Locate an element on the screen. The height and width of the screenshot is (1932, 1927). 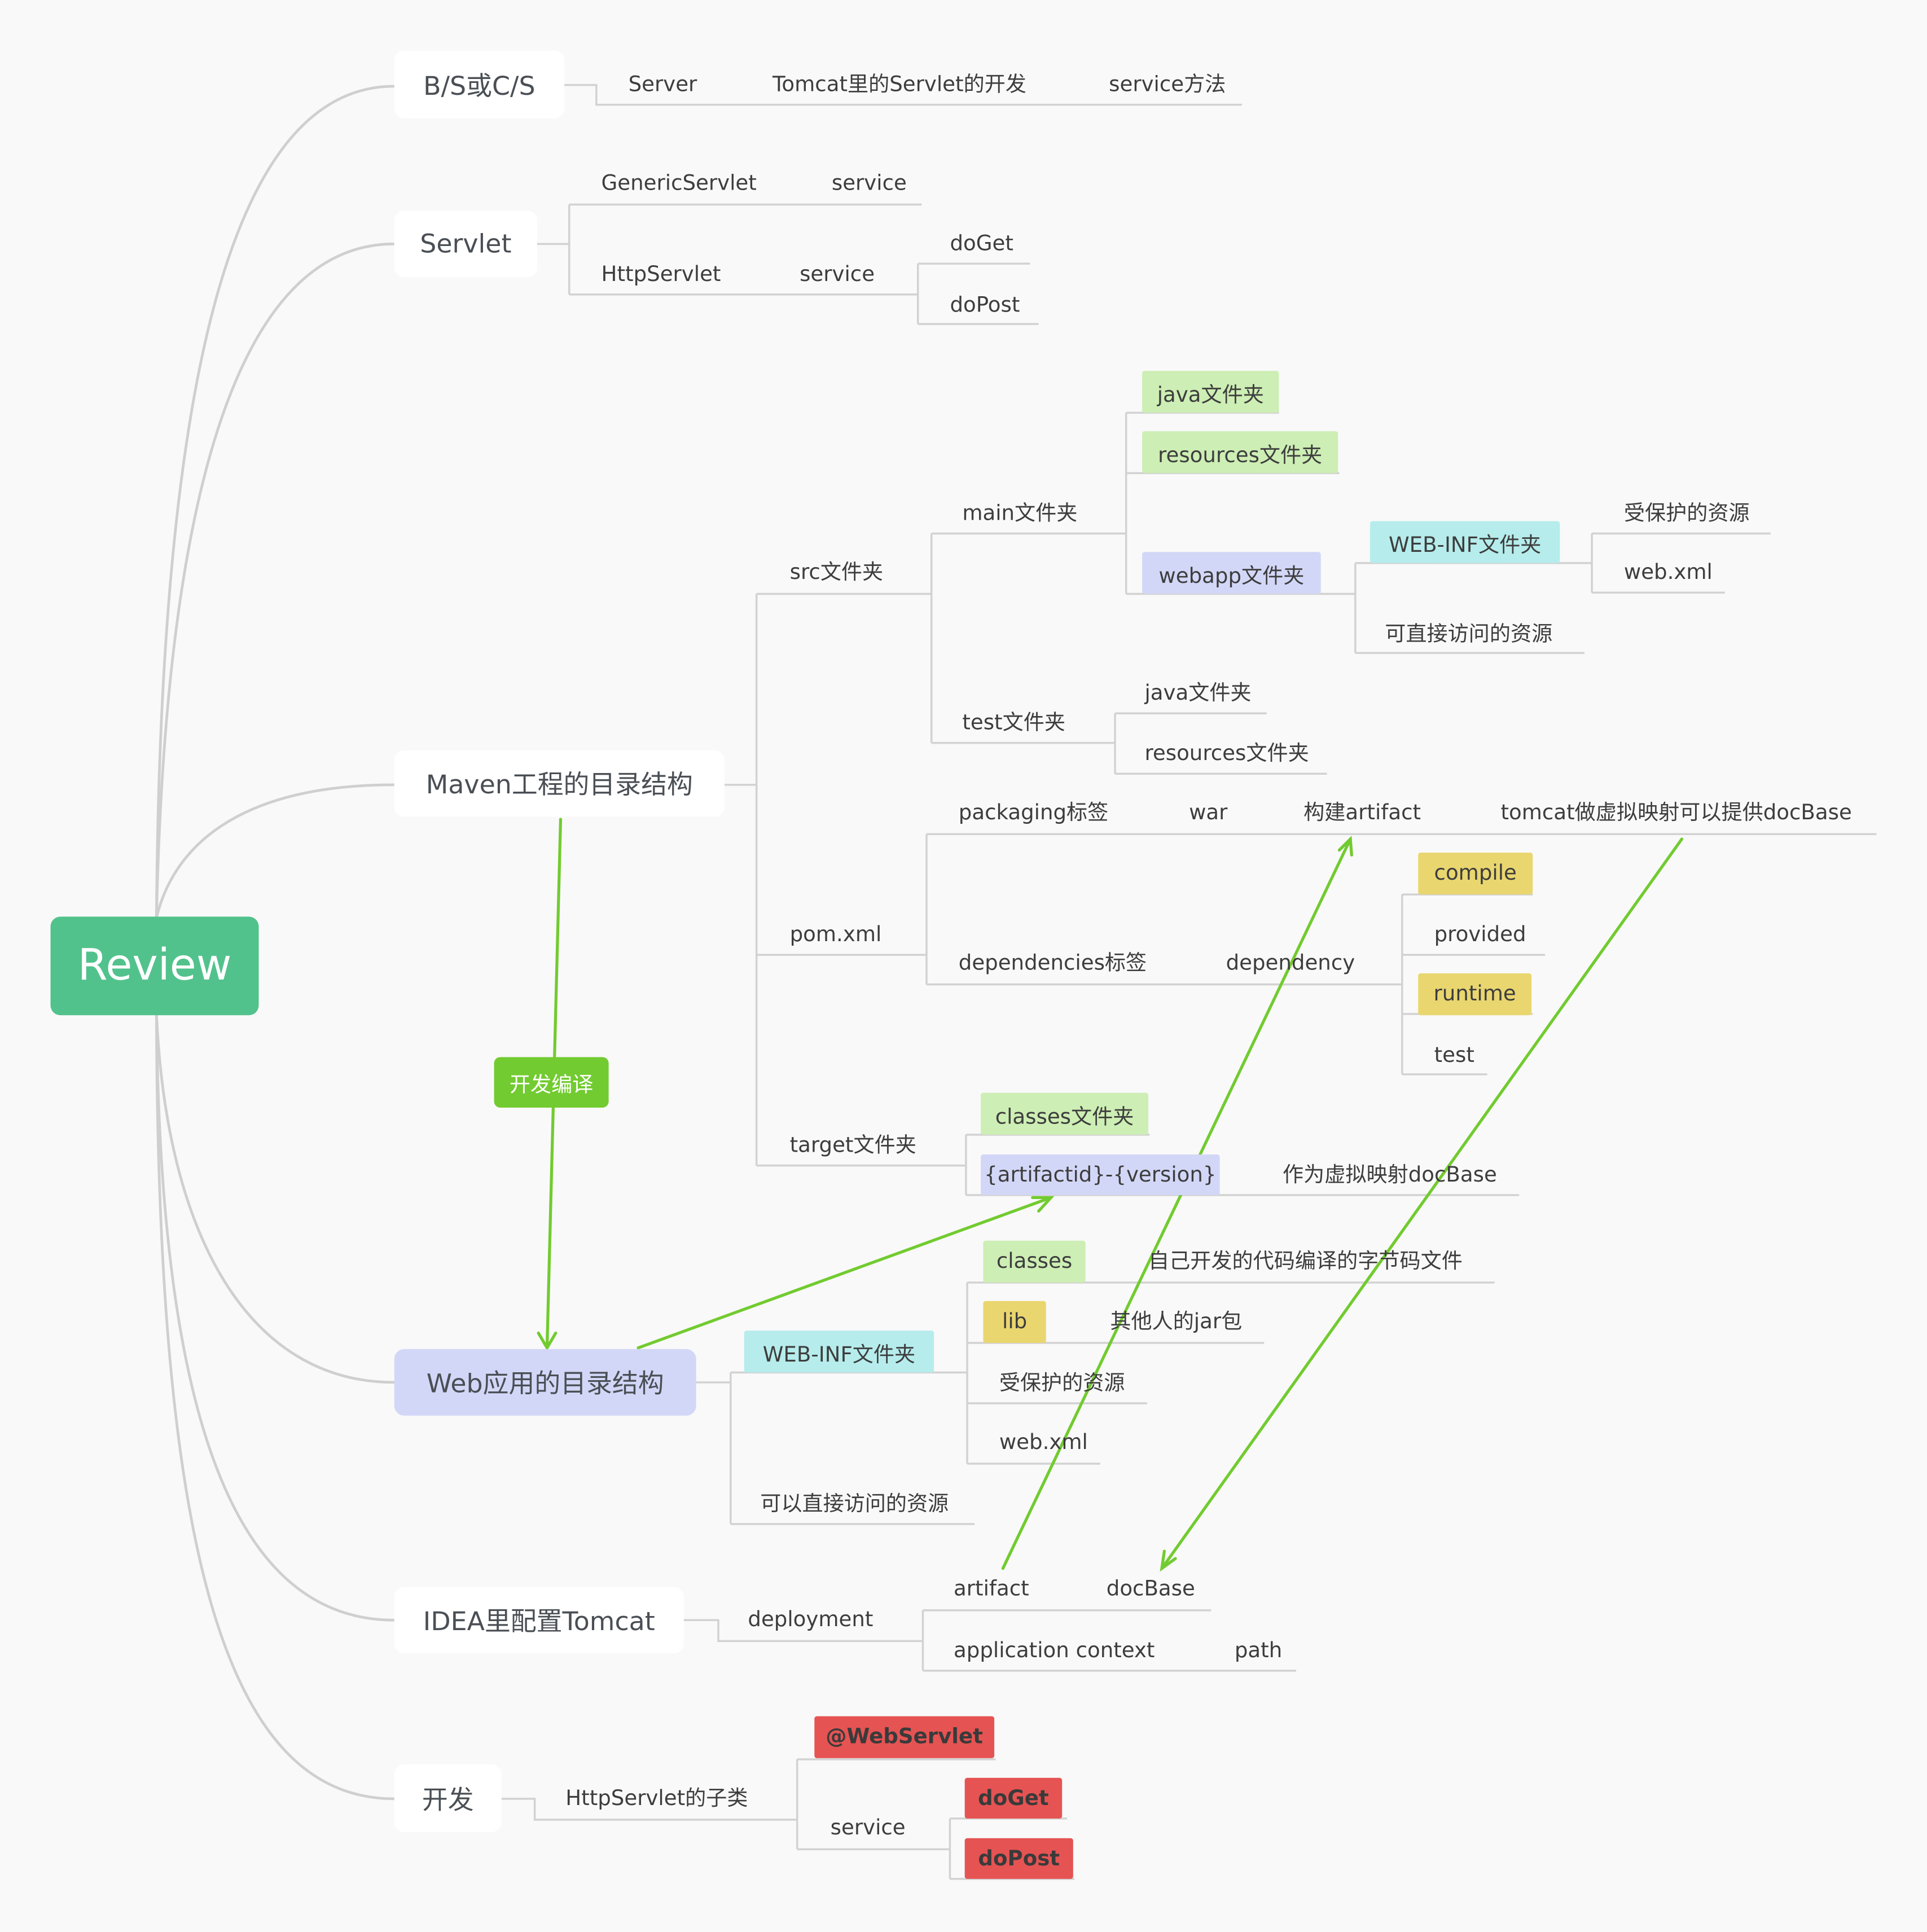
node-scope-runtime-label: runtime is located at coordinates (1474, 995).